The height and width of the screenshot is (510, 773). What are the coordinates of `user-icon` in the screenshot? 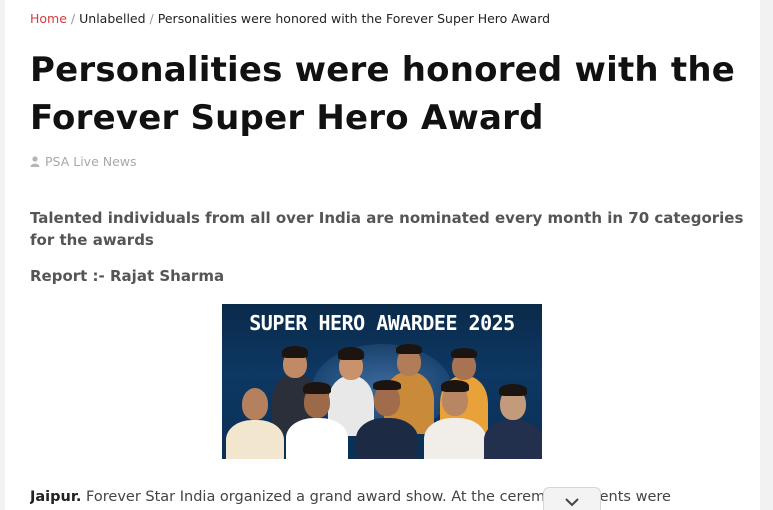 It's located at (35, 161).